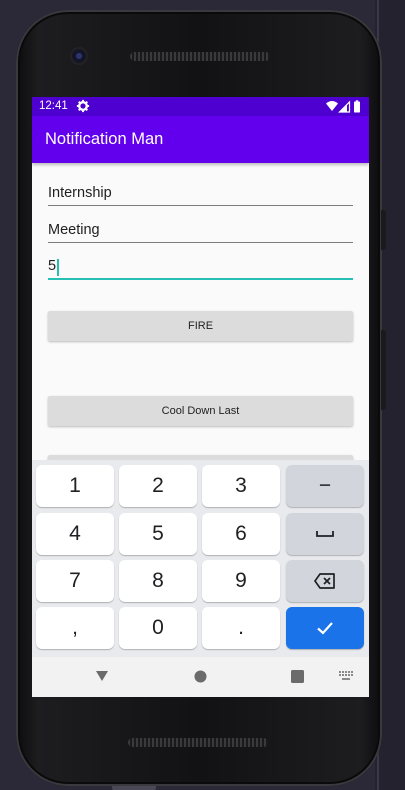 This screenshot has height=790, width=405. Describe the element at coordinates (83, 106) in the screenshot. I see `gear-icon` at that location.